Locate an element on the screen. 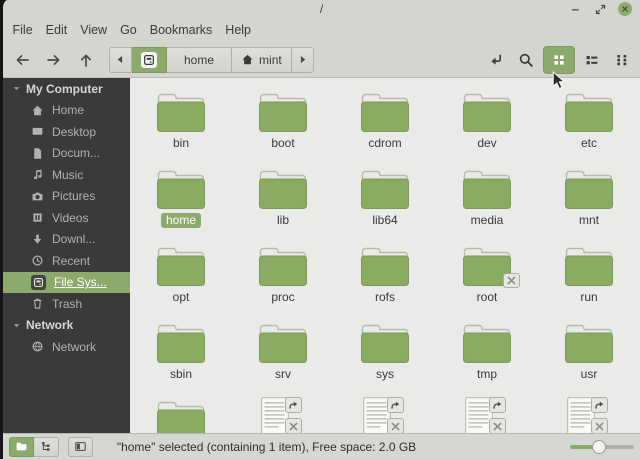  close-button is located at coordinates (625, 9).